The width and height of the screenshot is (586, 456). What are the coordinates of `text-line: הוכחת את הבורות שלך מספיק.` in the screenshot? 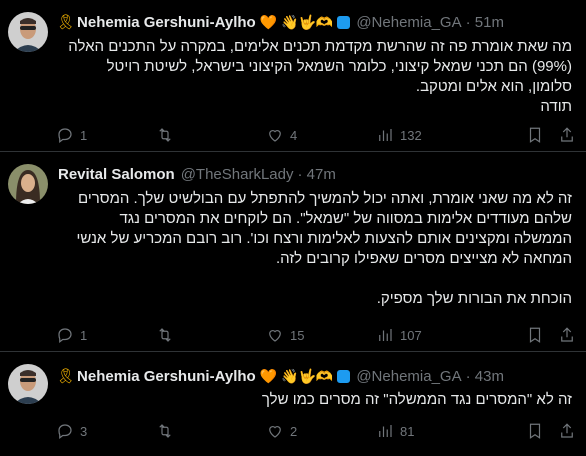 It's located at (474, 298).